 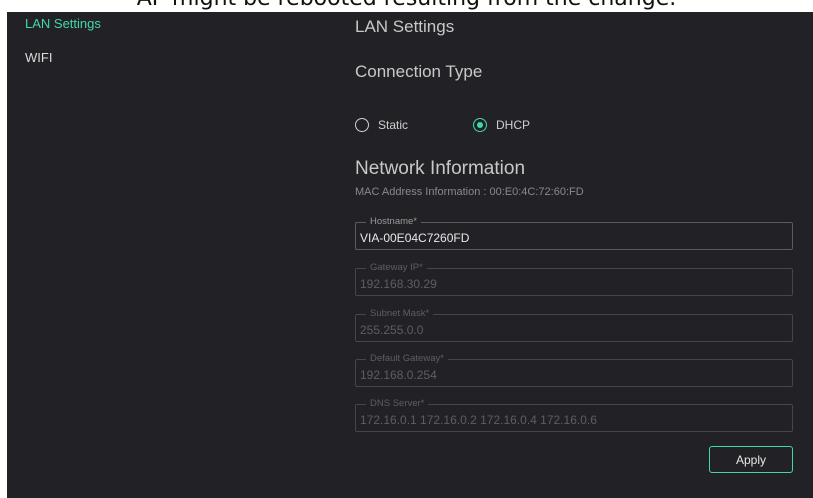 I want to click on subnet-mask-field-value: 255.255.0.0, so click(x=392, y=330).